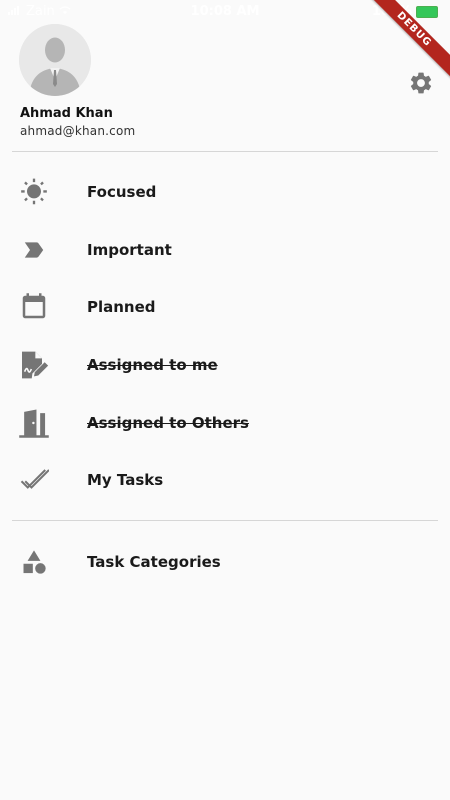 The width and height of the screenshot is (450, 800). I want to click on profile-header, so click(55, 60).